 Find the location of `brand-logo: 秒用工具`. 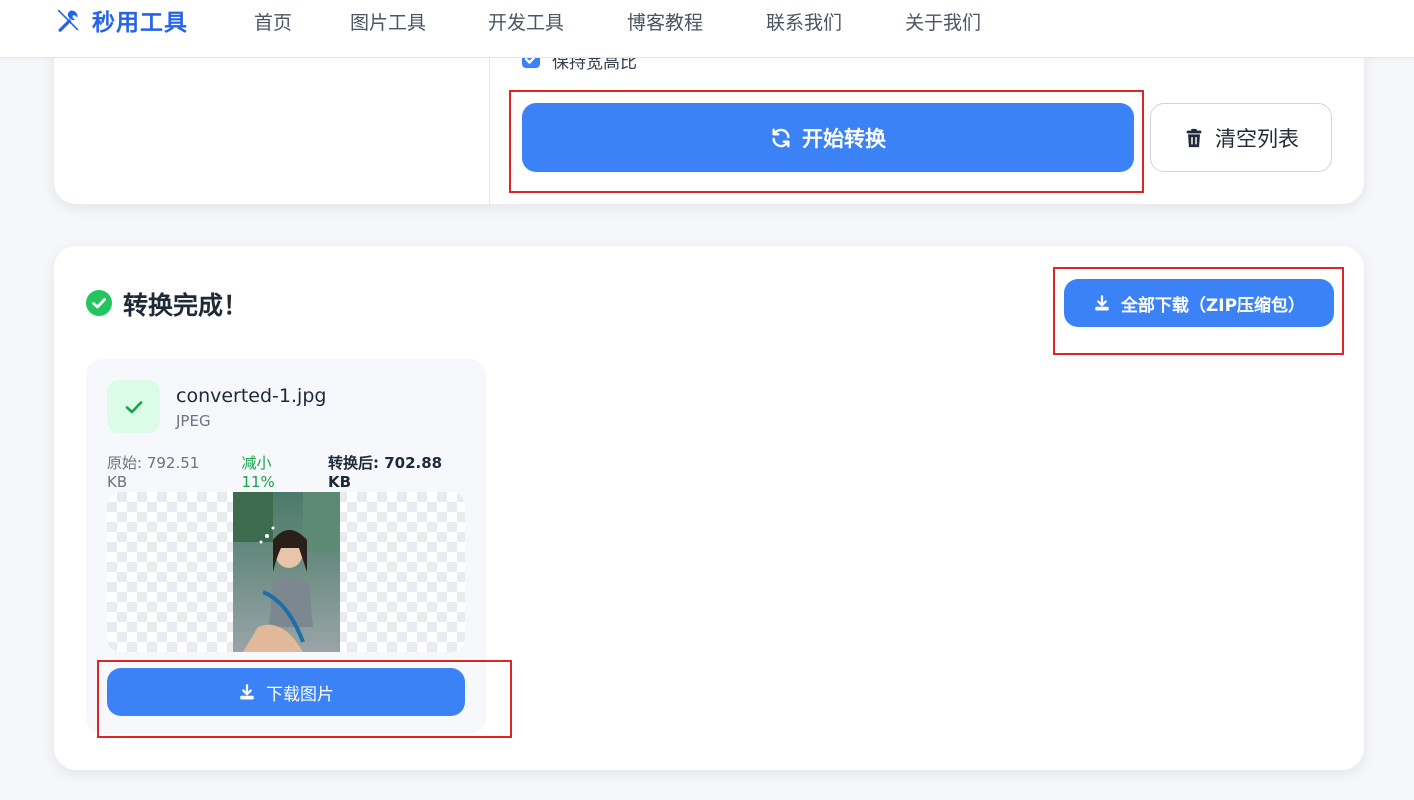

brand-logo: 秒用工具 is located at coordinates (121, 21).